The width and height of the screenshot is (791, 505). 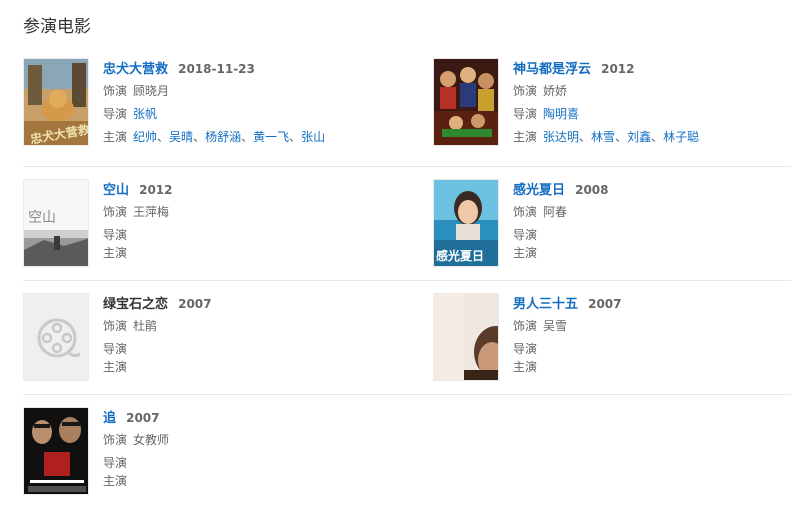 I want to click on movie-title-link: 男人三十五, so click(x=545, y=304).